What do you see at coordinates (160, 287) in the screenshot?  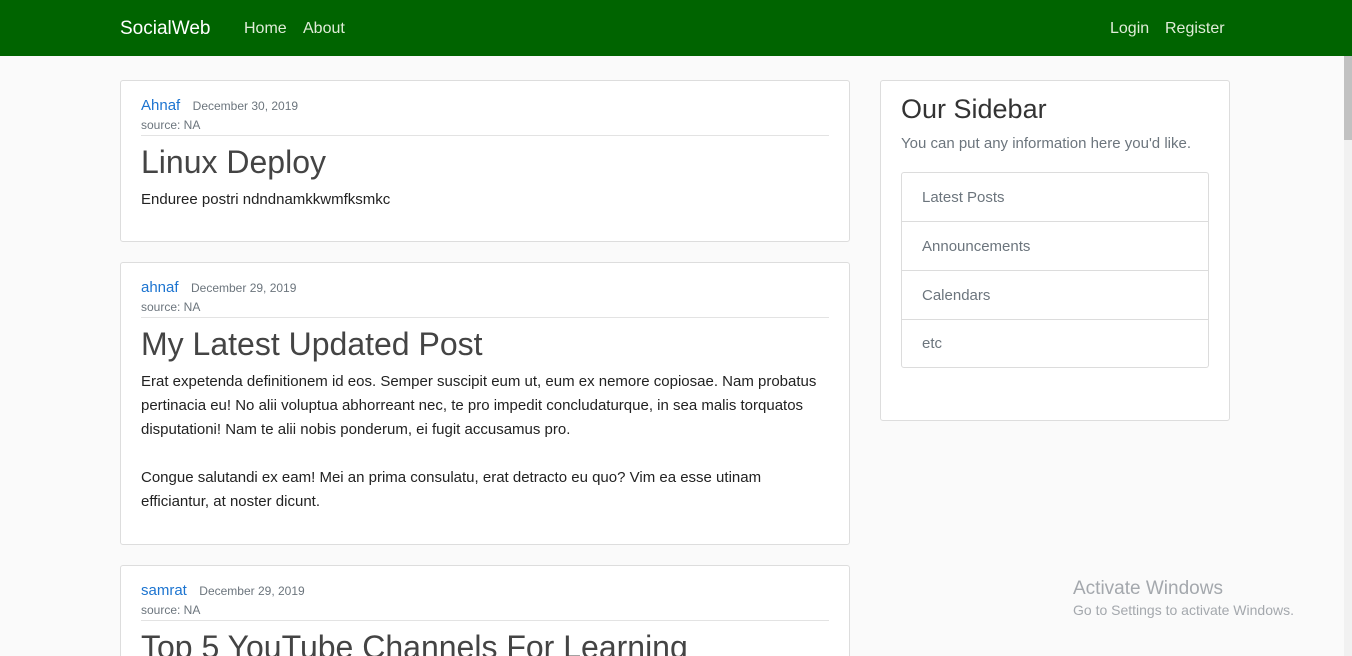 I see `post-author-link: ahnaf` at bounding box center [160, 287].